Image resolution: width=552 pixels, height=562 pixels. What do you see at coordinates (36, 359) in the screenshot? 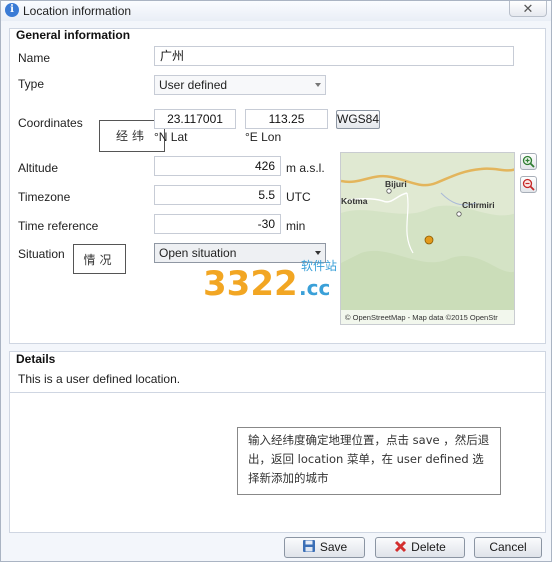
I see `details-title: Details` at bounding box center [36, 359].